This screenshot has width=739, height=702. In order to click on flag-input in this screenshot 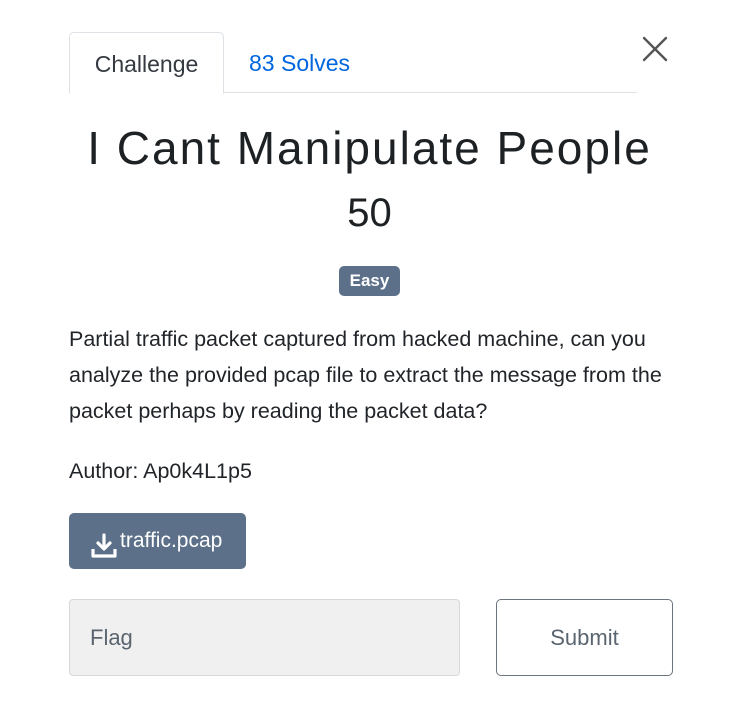, I will do `click(264, 637)`.